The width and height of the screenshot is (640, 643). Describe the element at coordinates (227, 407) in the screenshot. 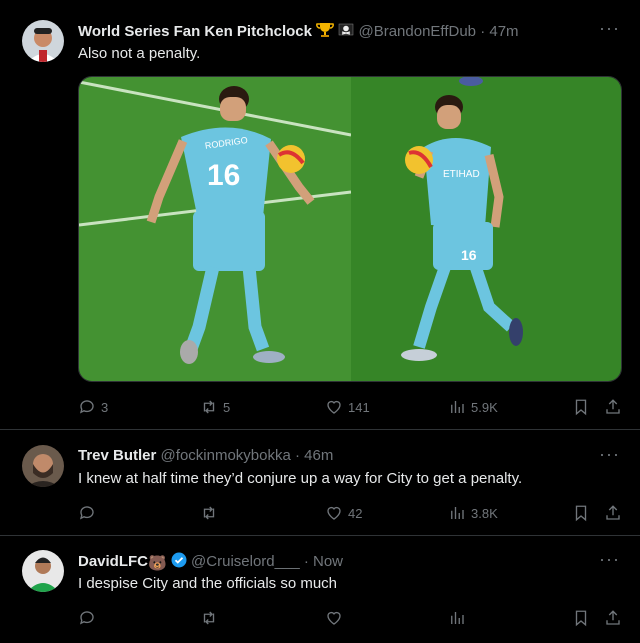

I see `retweet-count: 5` at that location.